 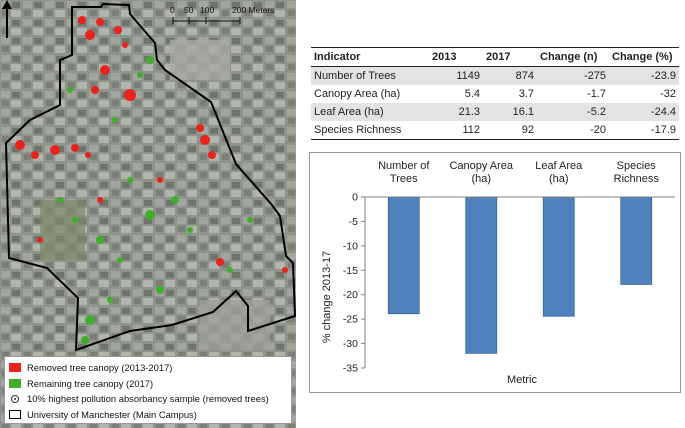 What do you see at coordinates (350, 344) in the screenshot?
I see `y-tick-label: -30` at bounding box center [350, 344].